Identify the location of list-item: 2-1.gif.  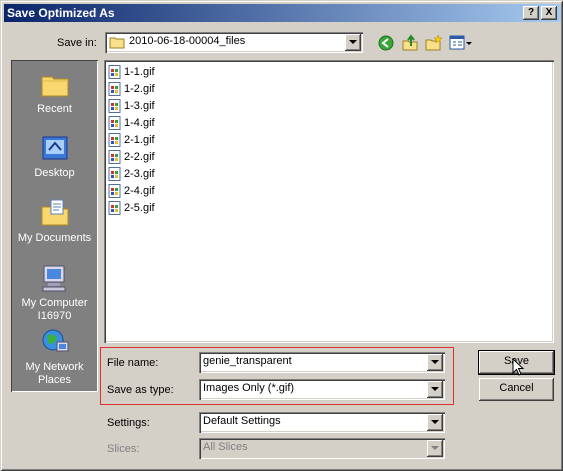
(131, 140).